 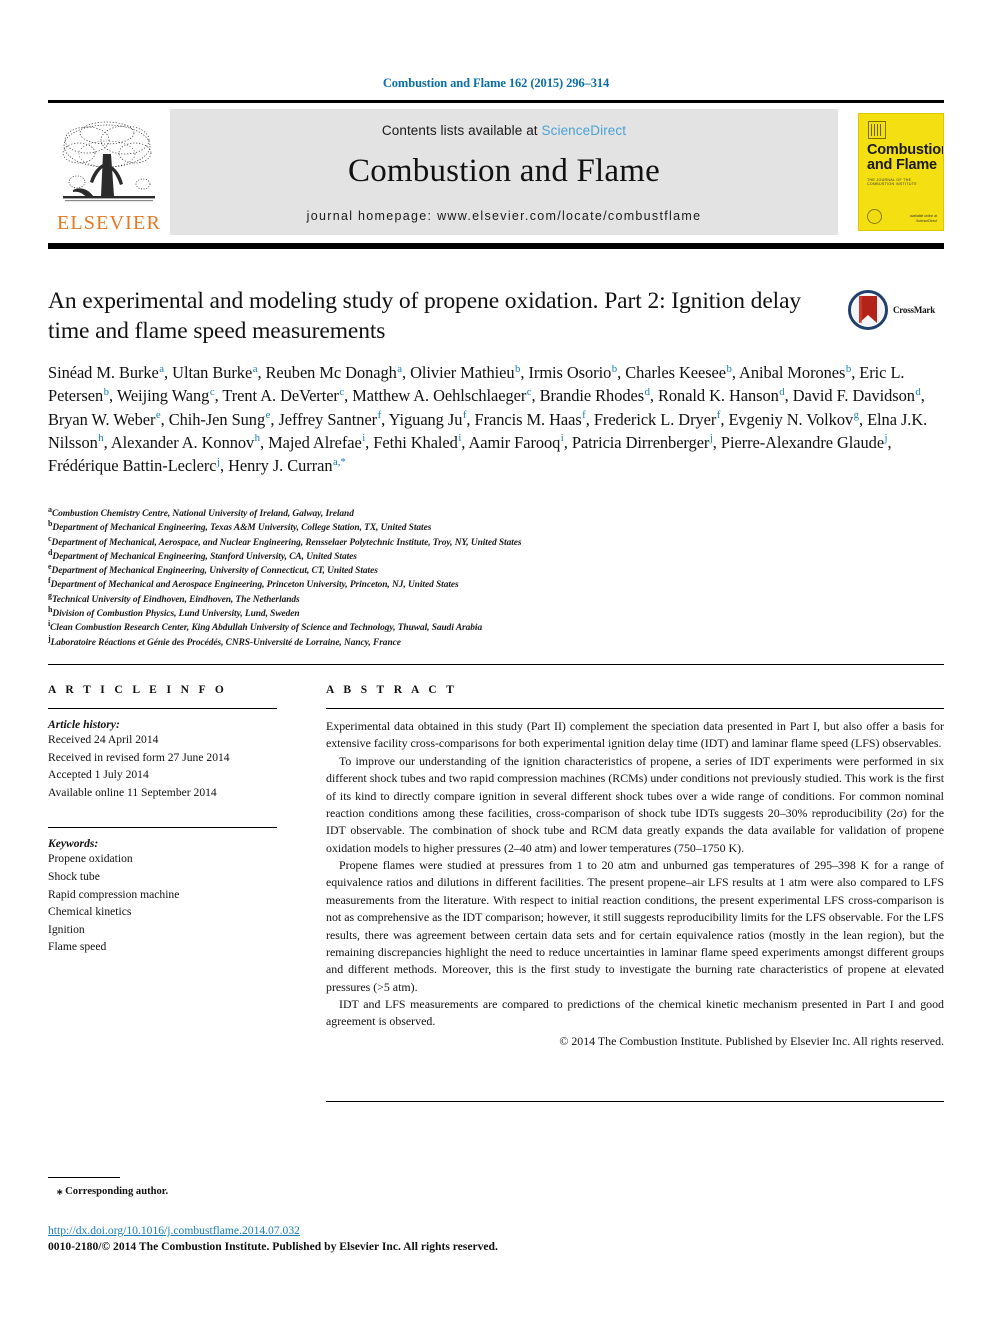 I want to click on running-head: Combustion and Flame 162 (2015) 296–314, so click(x=496, y=83).